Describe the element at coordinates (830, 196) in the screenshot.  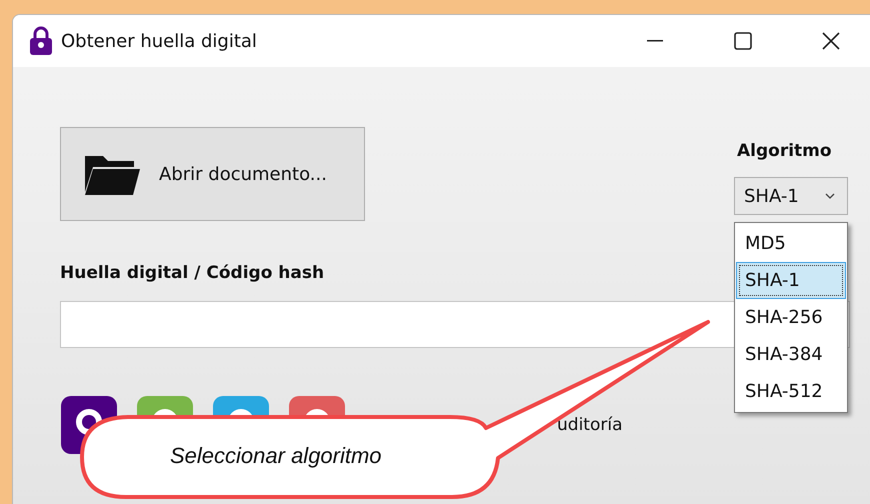
I see `chevron-icon` at that location.